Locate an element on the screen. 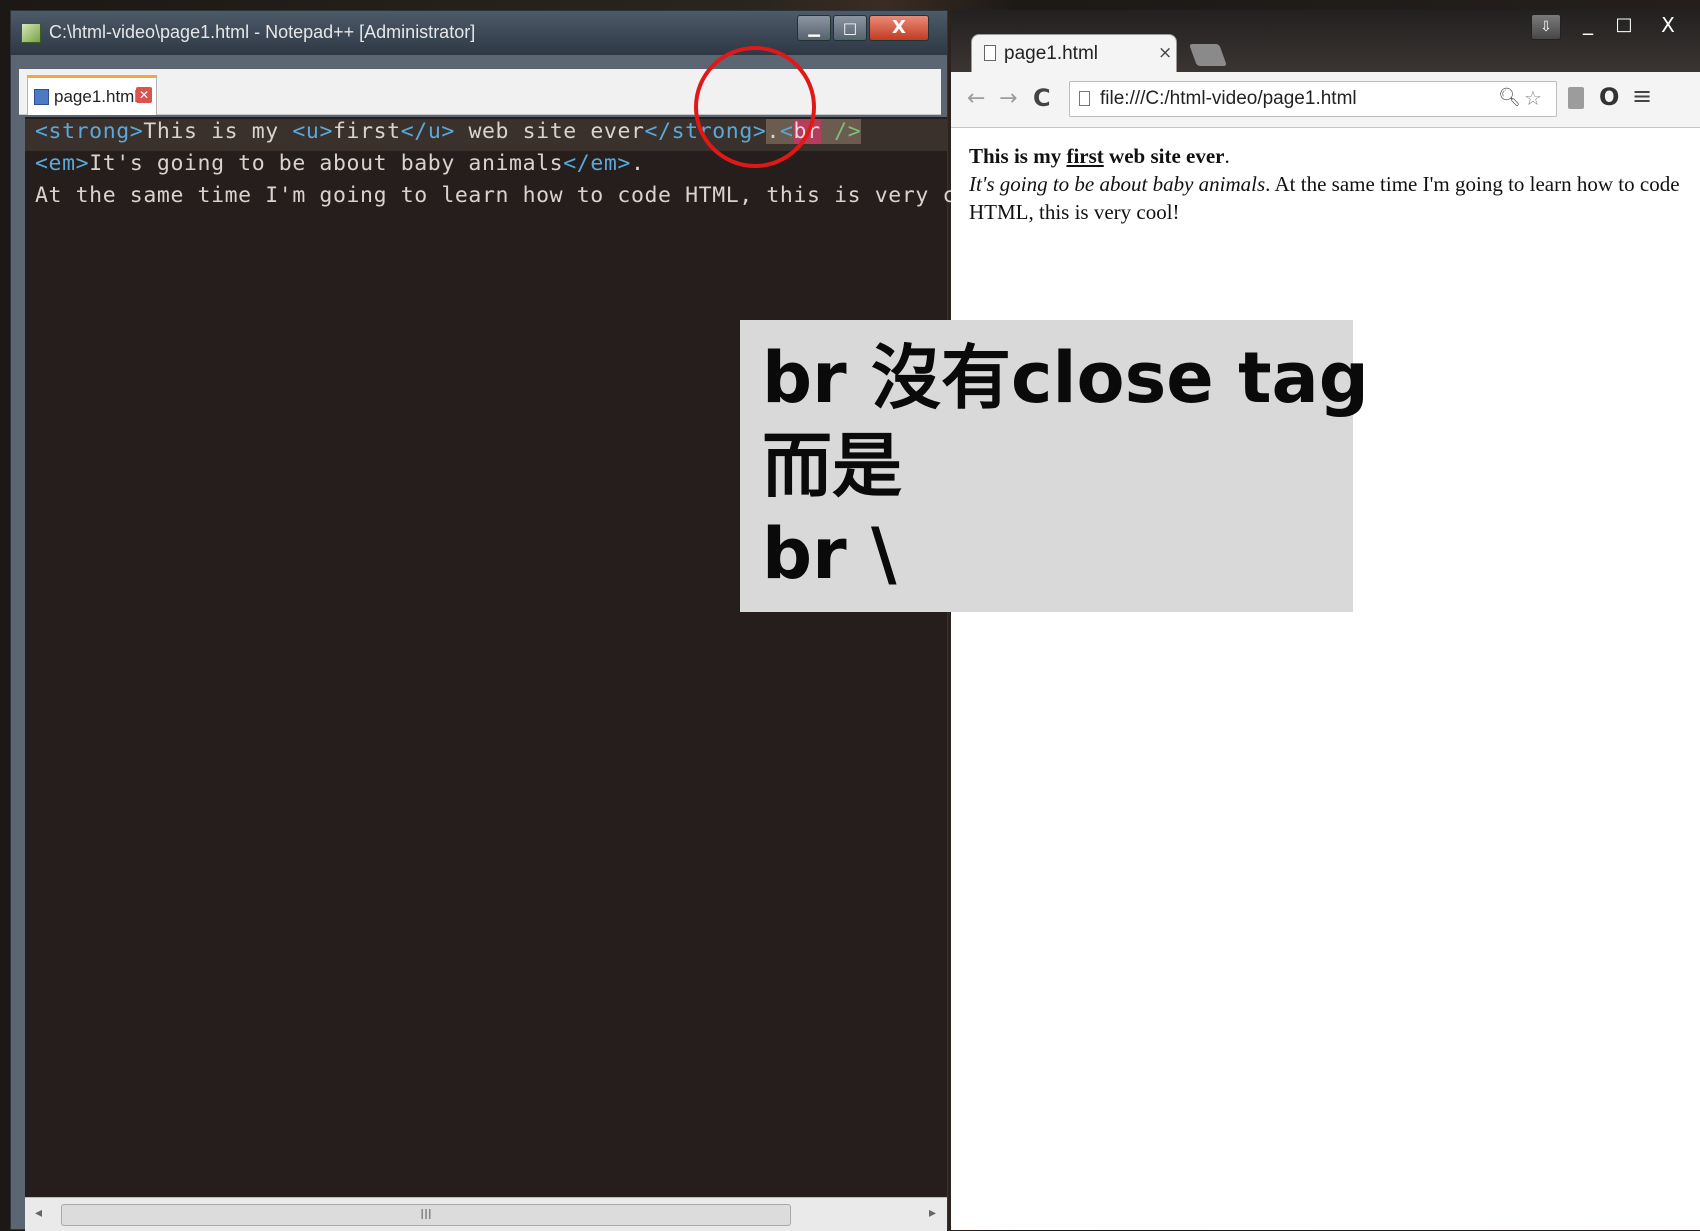 This screenshot has height=1231, width=1700. close-button: X is located at coordinates (899, 28).